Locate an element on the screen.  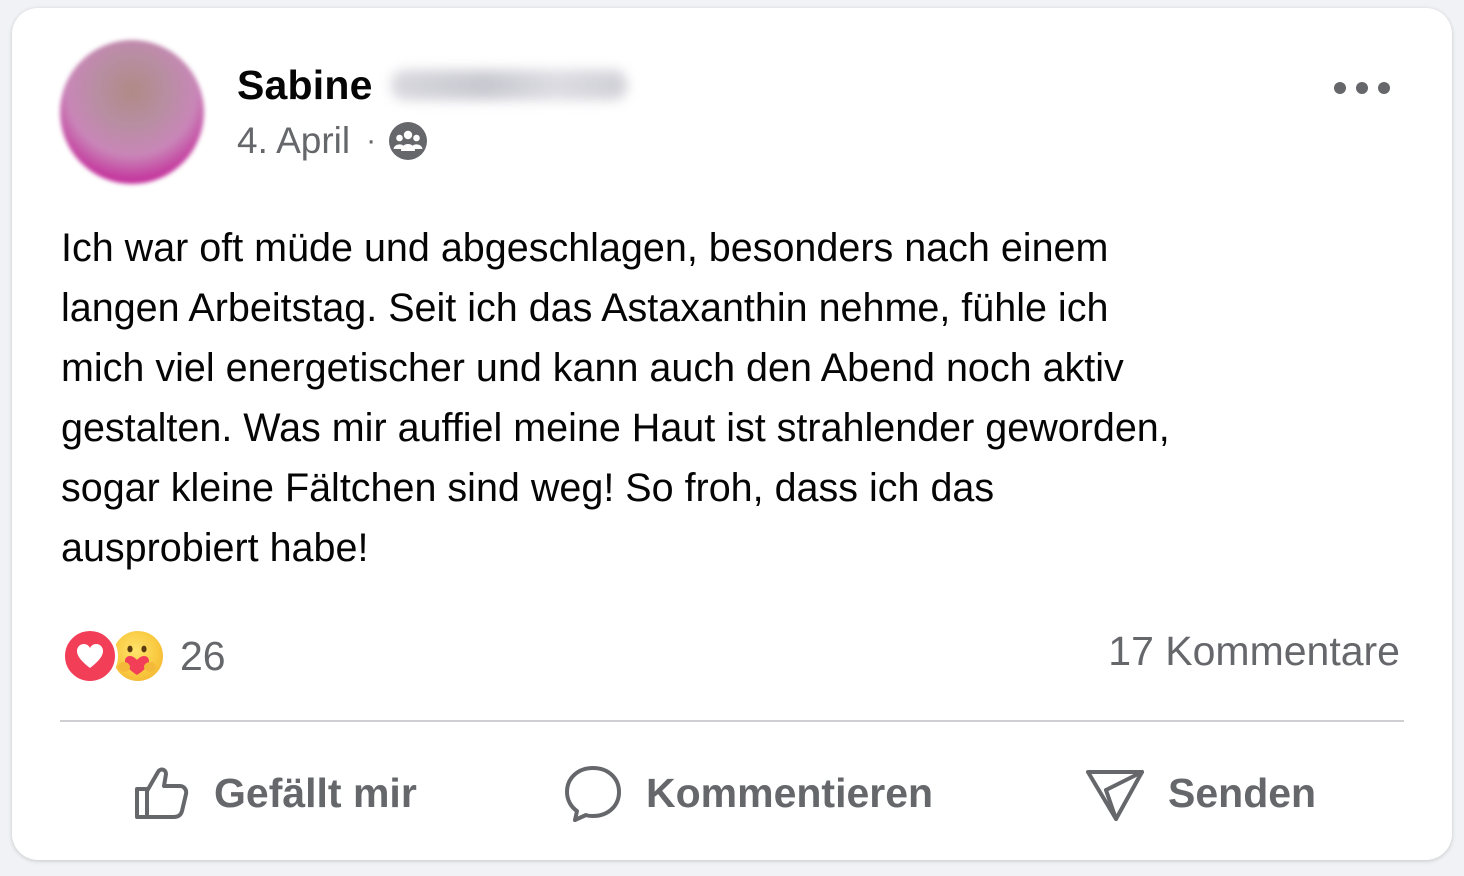
reactions-summary: 26 is located at coordinates (144, 656).